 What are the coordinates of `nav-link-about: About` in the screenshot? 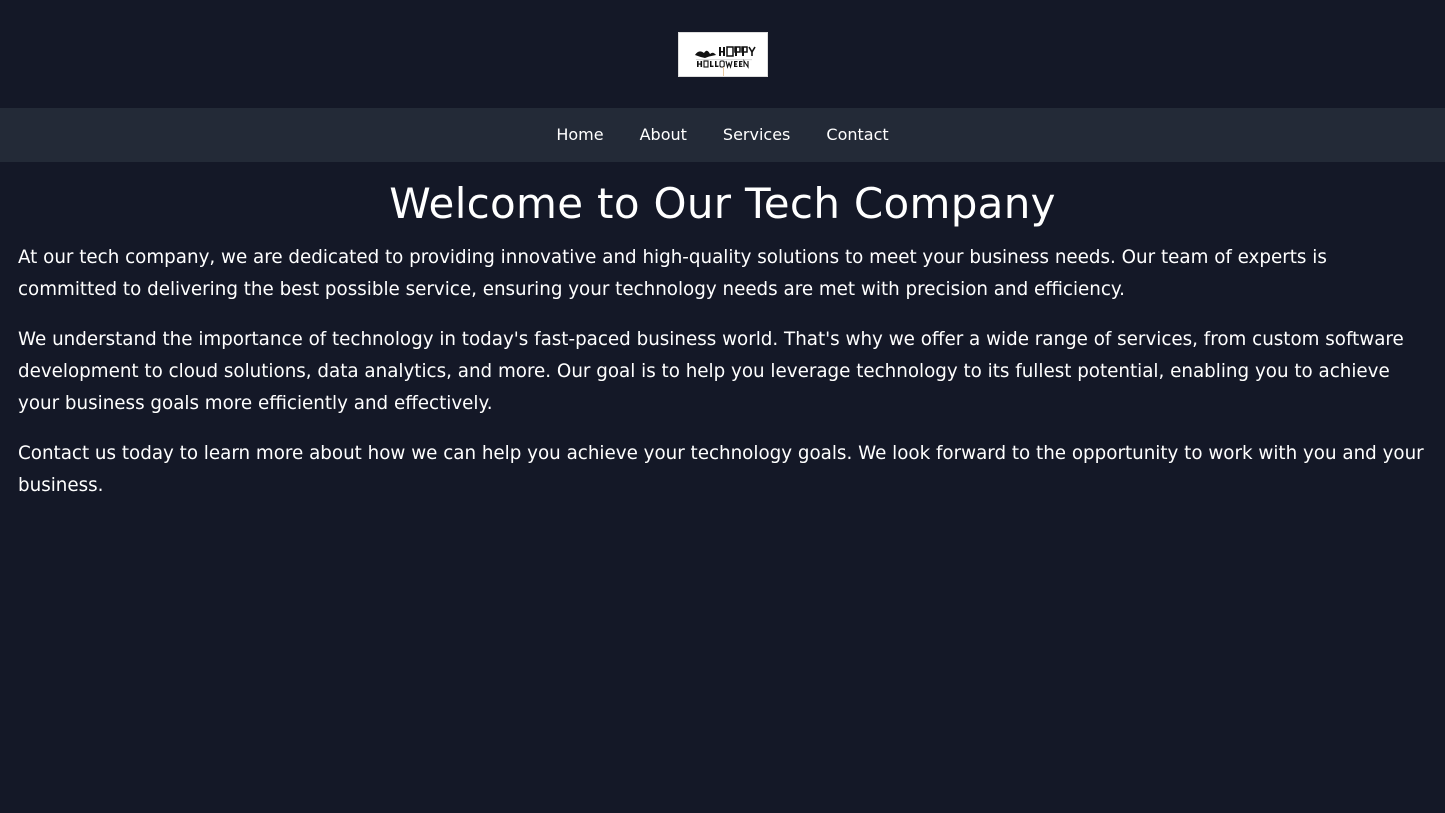 It's located at (663, 135).